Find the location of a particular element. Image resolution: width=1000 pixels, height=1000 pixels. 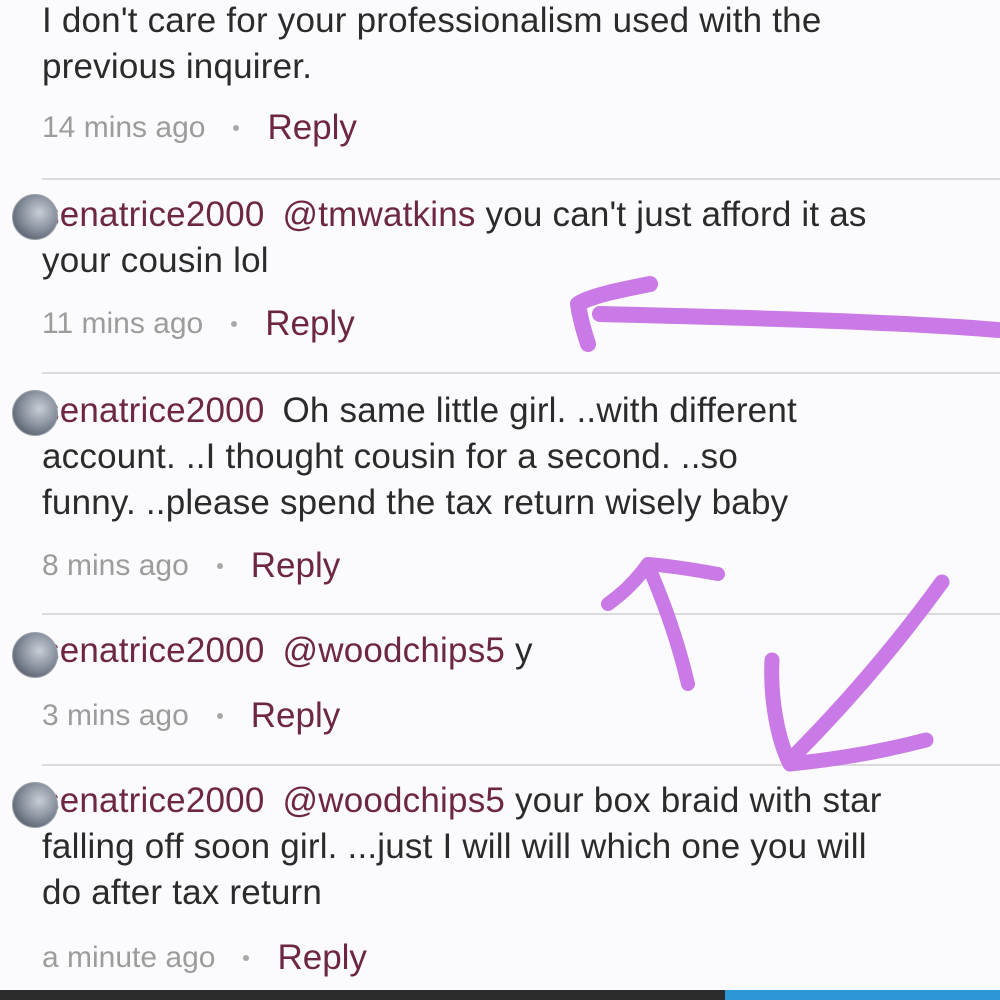

comment-text: you can't just afford it as is located at coordinates (671, 214).